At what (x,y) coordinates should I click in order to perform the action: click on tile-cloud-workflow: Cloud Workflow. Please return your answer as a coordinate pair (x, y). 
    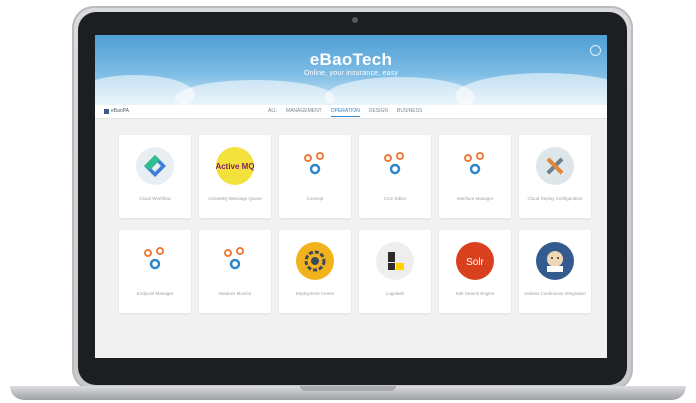
    Looking at the image, I should click on (155, 176).